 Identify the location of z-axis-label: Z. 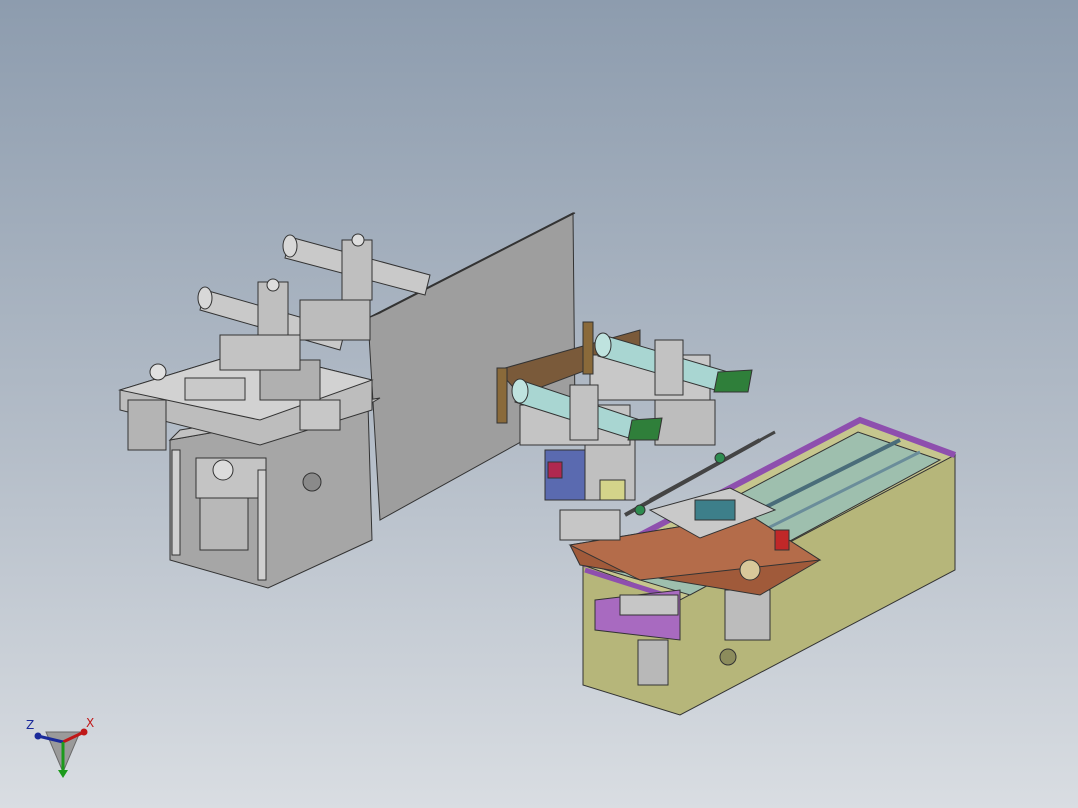
(30, 725).